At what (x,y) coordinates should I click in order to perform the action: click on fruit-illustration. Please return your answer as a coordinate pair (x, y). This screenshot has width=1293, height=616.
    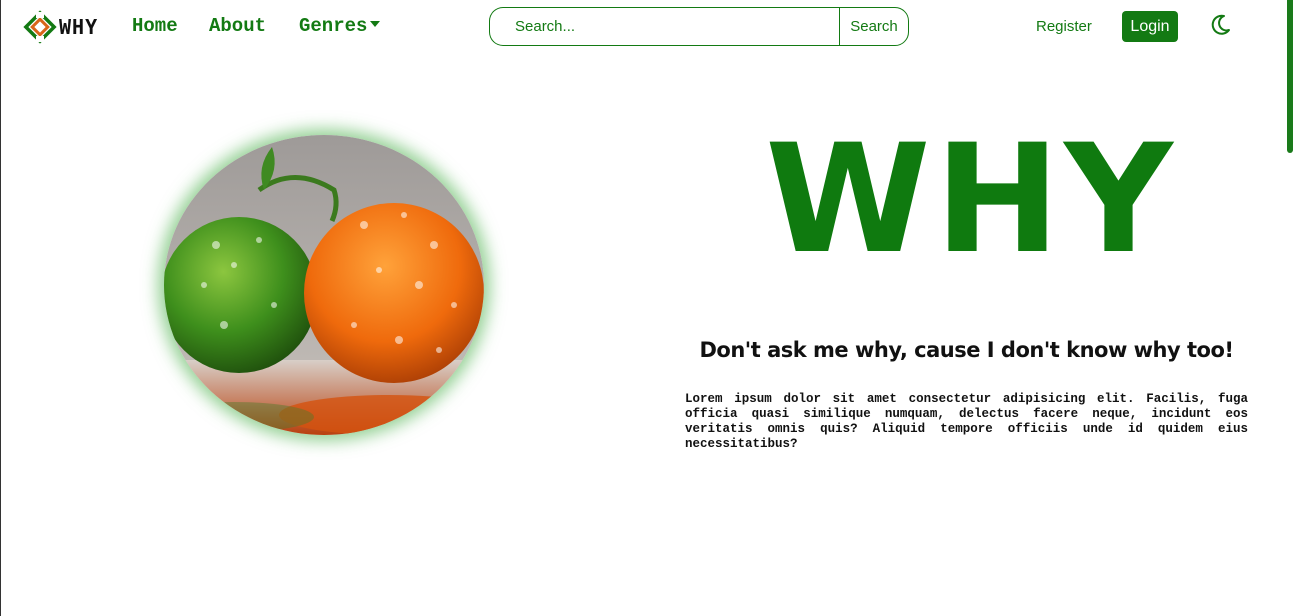
    Looking at the image, I should click on (324, 285).